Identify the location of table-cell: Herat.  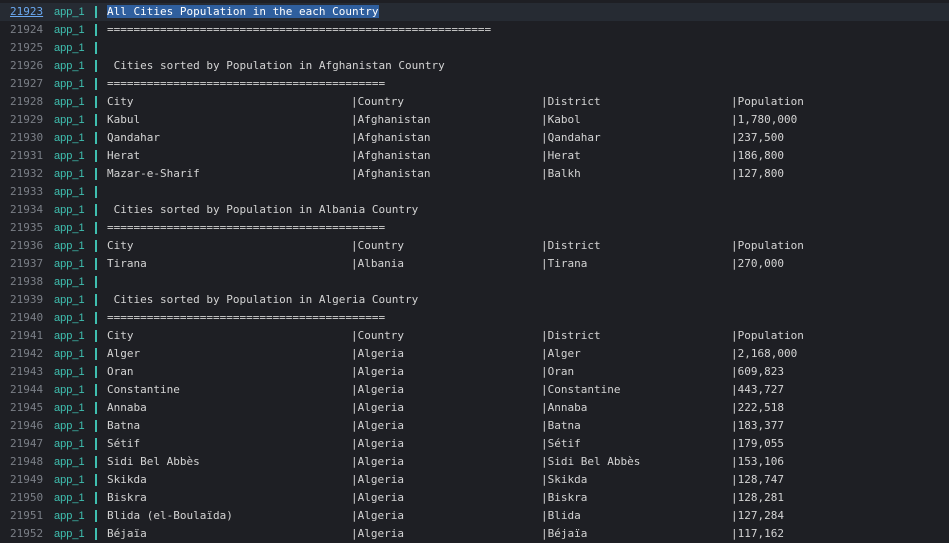
(124, 155).